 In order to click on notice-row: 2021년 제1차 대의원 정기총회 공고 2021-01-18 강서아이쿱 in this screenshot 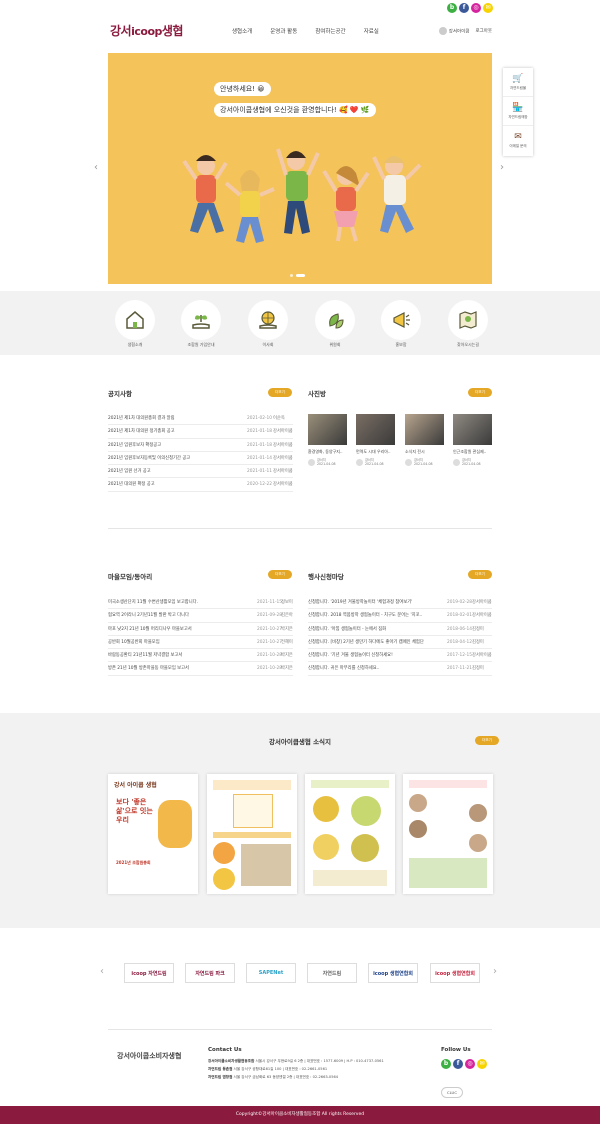, I will do `click(200, 432)`.